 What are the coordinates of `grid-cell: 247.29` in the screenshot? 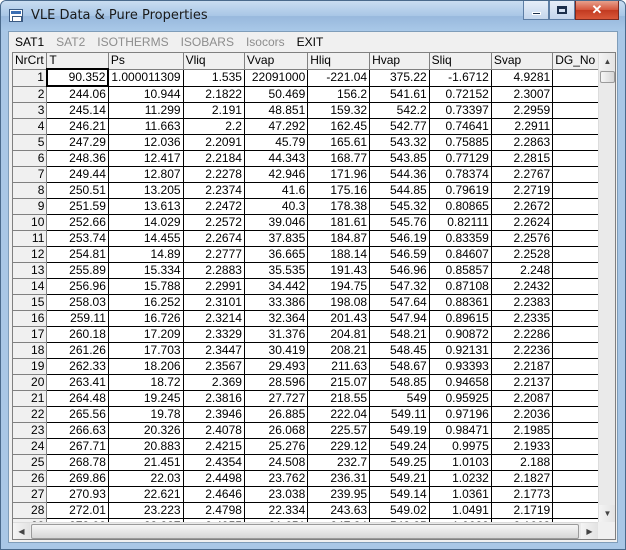 It's located at (77, 142).